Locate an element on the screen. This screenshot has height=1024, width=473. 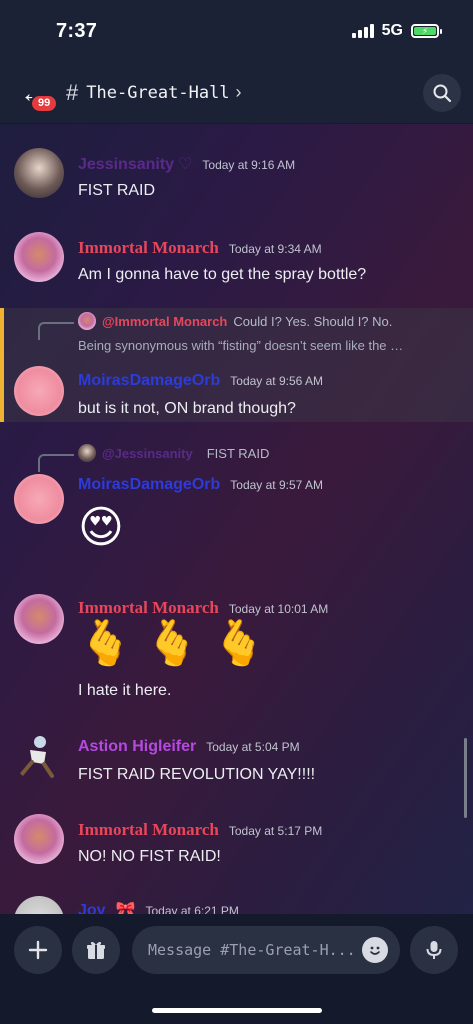
back-button: ← 99 is located at coordinates (39, 96).